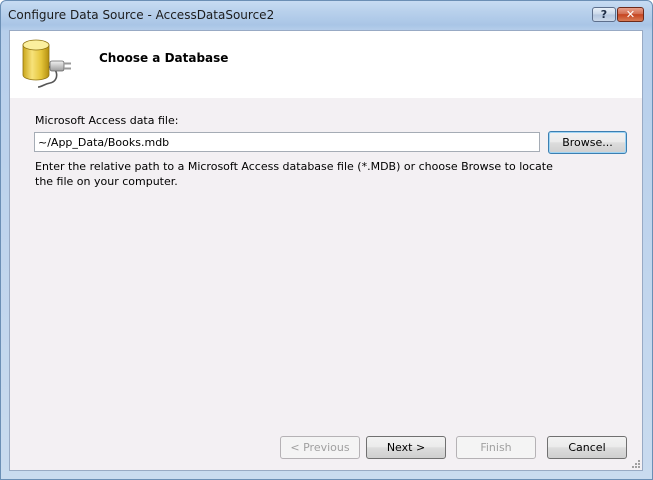  What do you see at coordinates (320, 447) in the screenshot?
I see `previous-button: < Previous` at bounding box center [320, 447].